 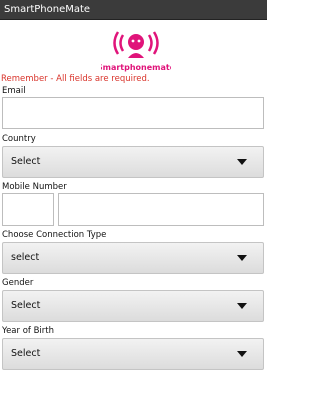 What do you see at coordinates (28, 209) in the screenshot?
I see `mobile-country-code-field` at bounding box center [28, 209].